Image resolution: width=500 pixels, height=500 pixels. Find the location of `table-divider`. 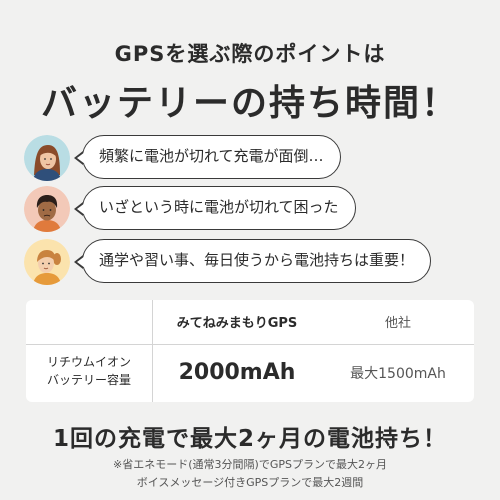

table-divider is located at coordinates (250, 344).